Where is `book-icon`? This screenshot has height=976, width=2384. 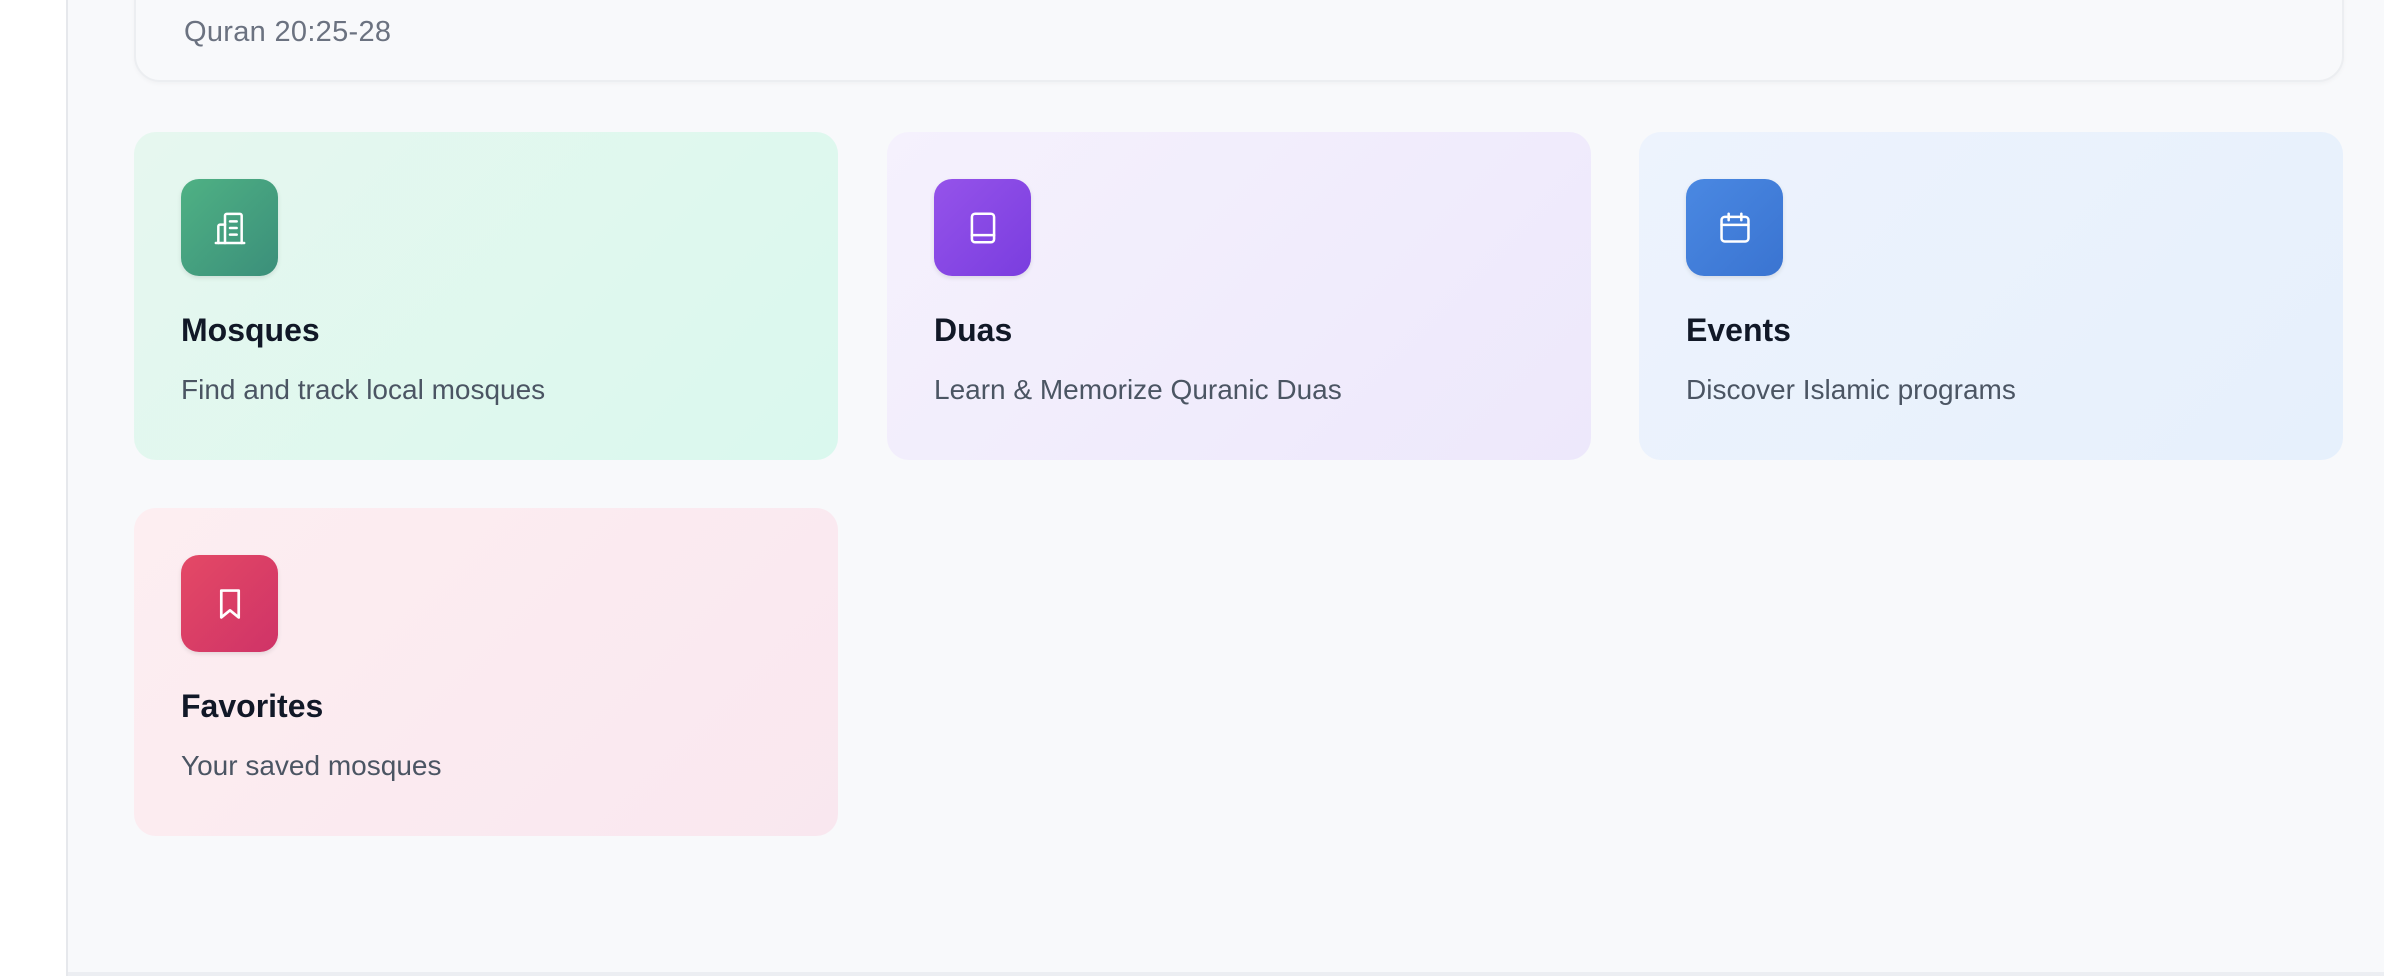 book-icon is located at coordinates (982, 227).